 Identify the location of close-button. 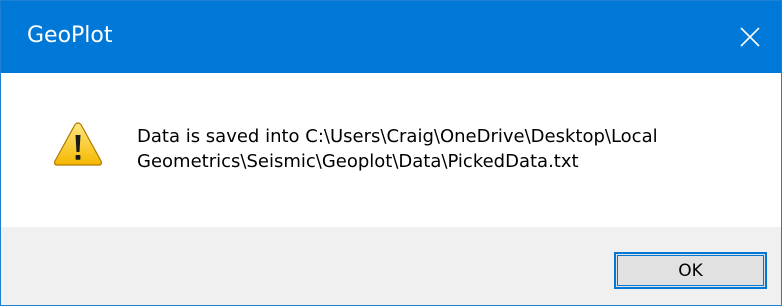
(750, 37).